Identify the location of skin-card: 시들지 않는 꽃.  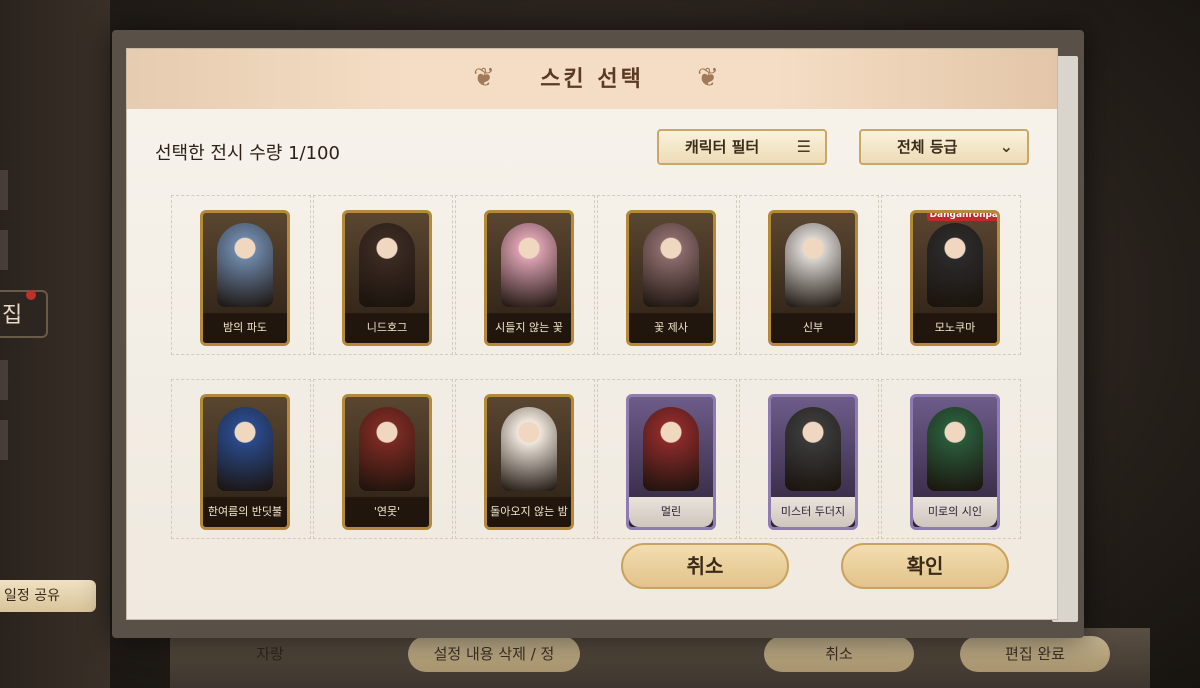
(529, 278).